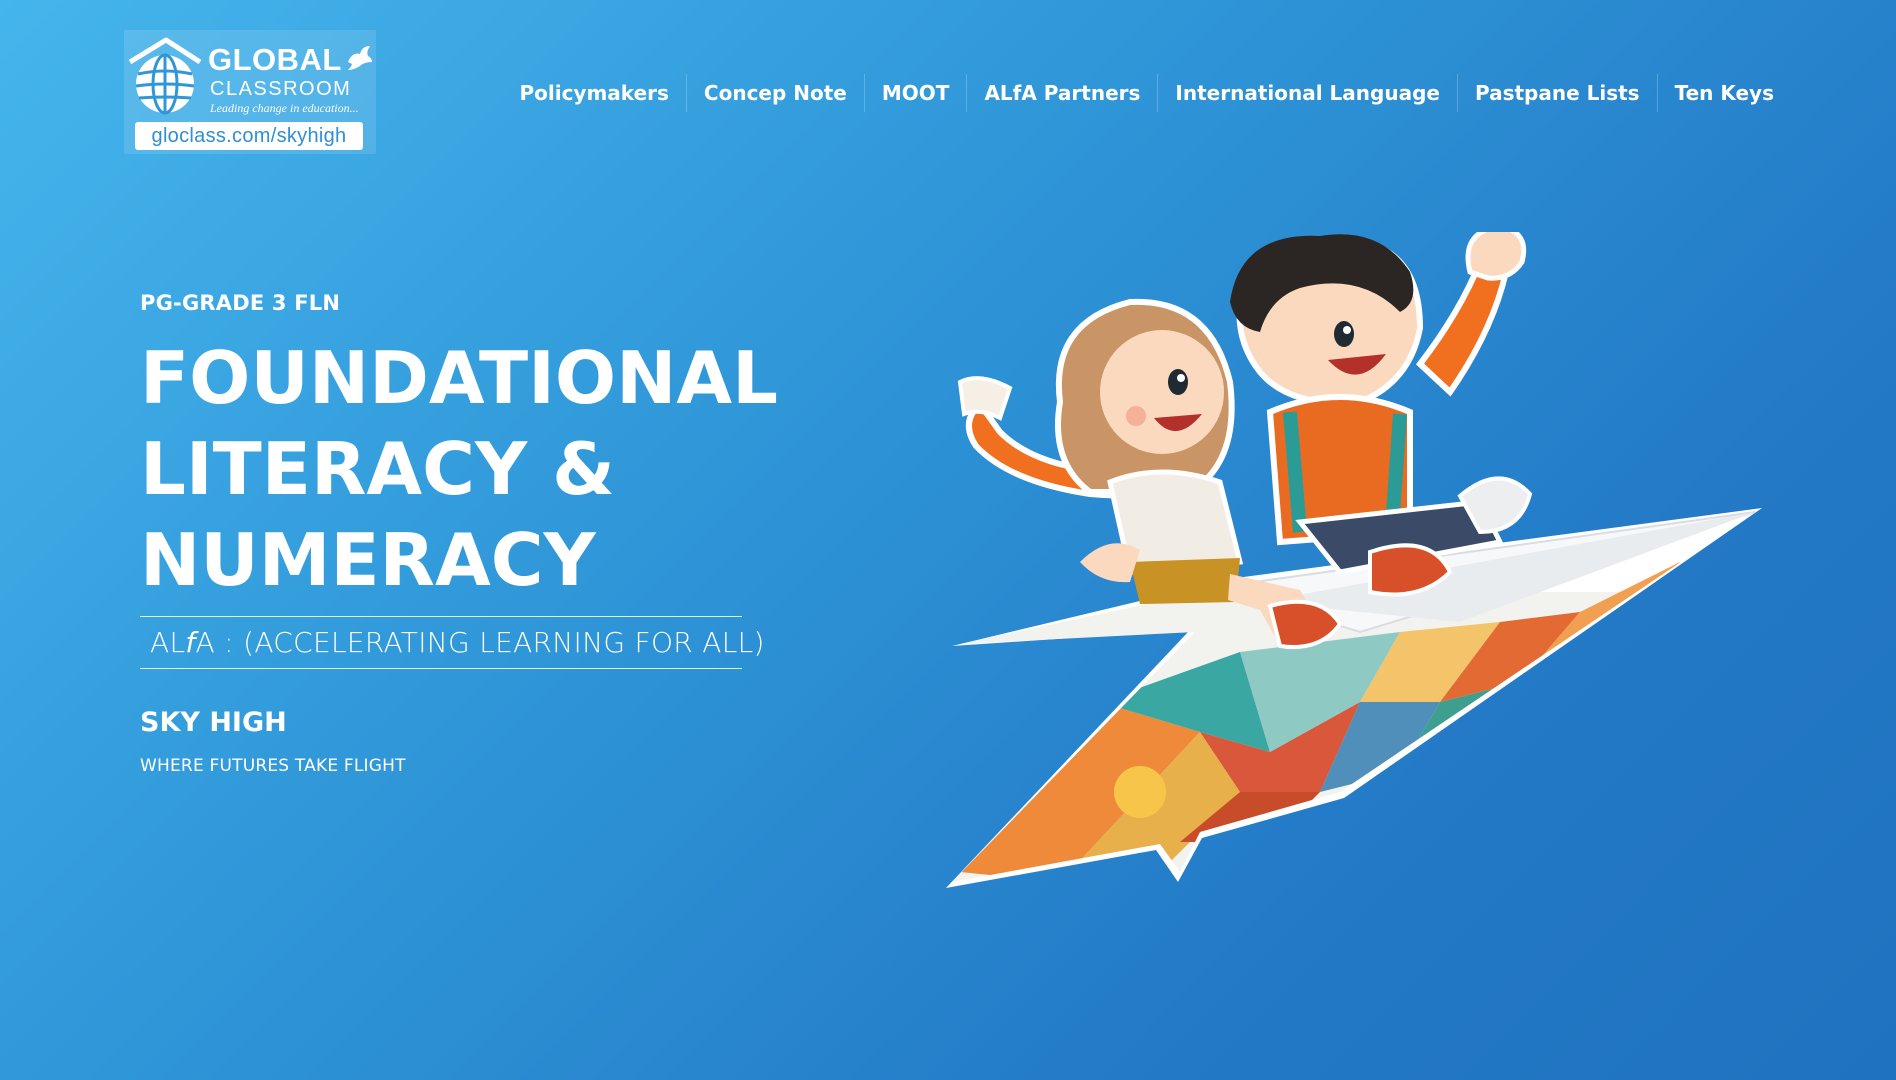 This screenshot has height=1080, width=1896. What do you see at coordinates (377, 469) in the screenshot?
I see `headline-line-2: LITERACY &` at bounding box center [377, 469].